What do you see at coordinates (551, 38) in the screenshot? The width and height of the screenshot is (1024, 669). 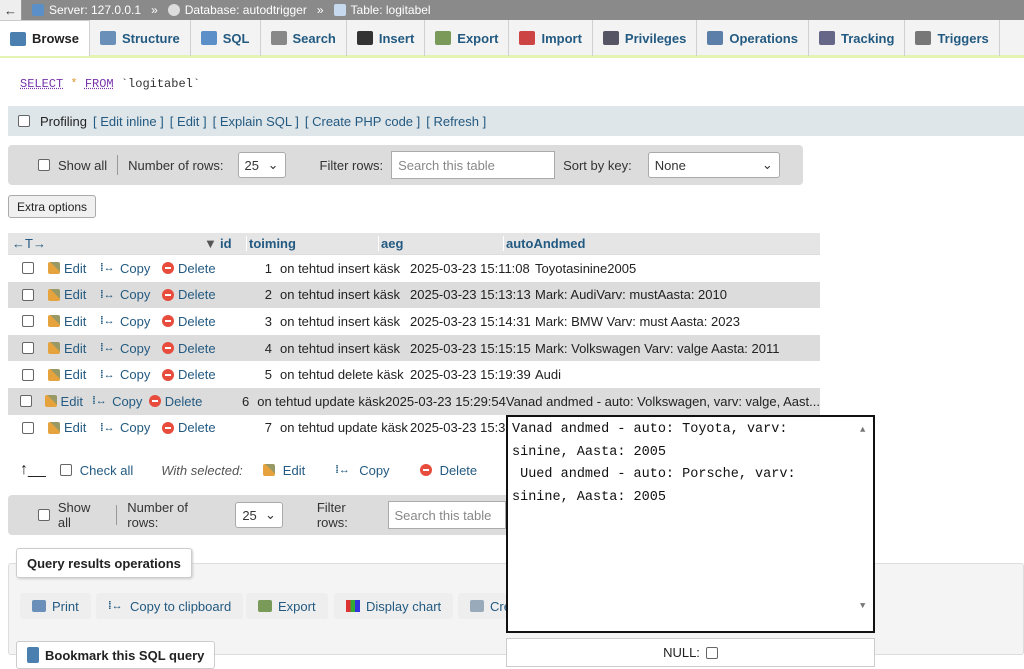 I see `tab-import: Import` at bounding box center [551, 38].